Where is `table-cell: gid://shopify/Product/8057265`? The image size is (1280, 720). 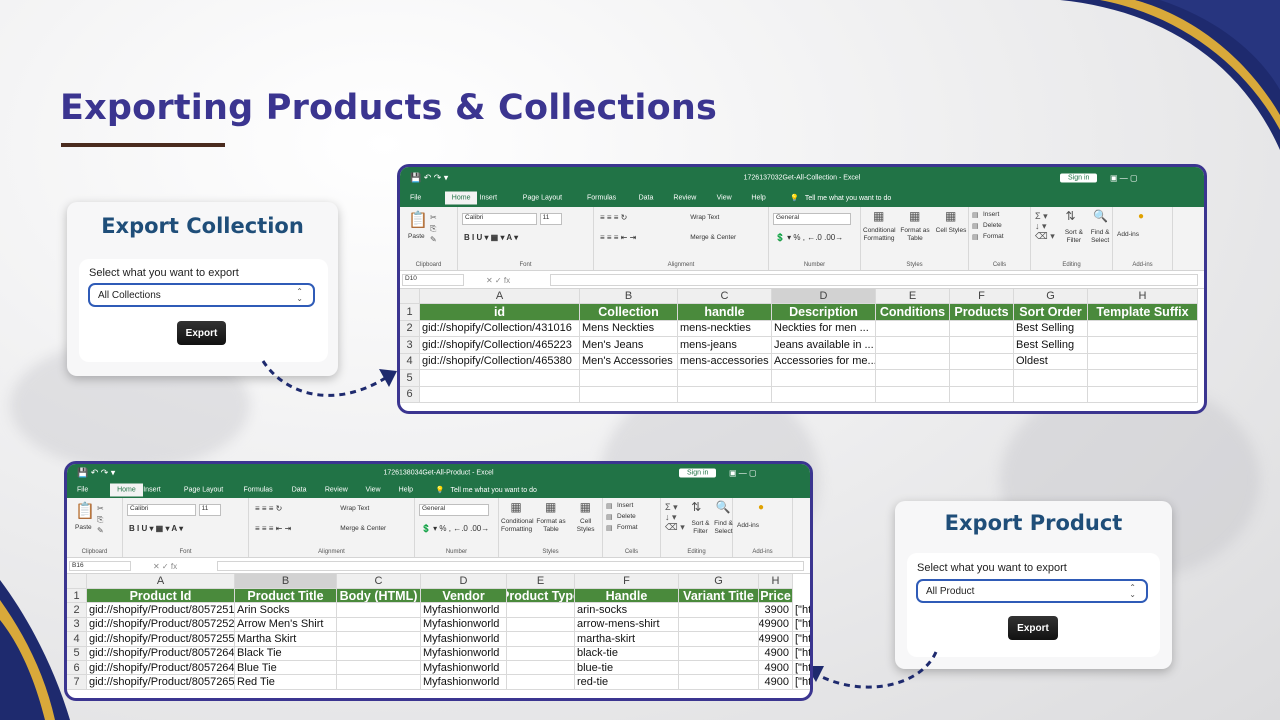
table-cell: gid://shopify/Product/8057265 is located at coordinates (161, 682).